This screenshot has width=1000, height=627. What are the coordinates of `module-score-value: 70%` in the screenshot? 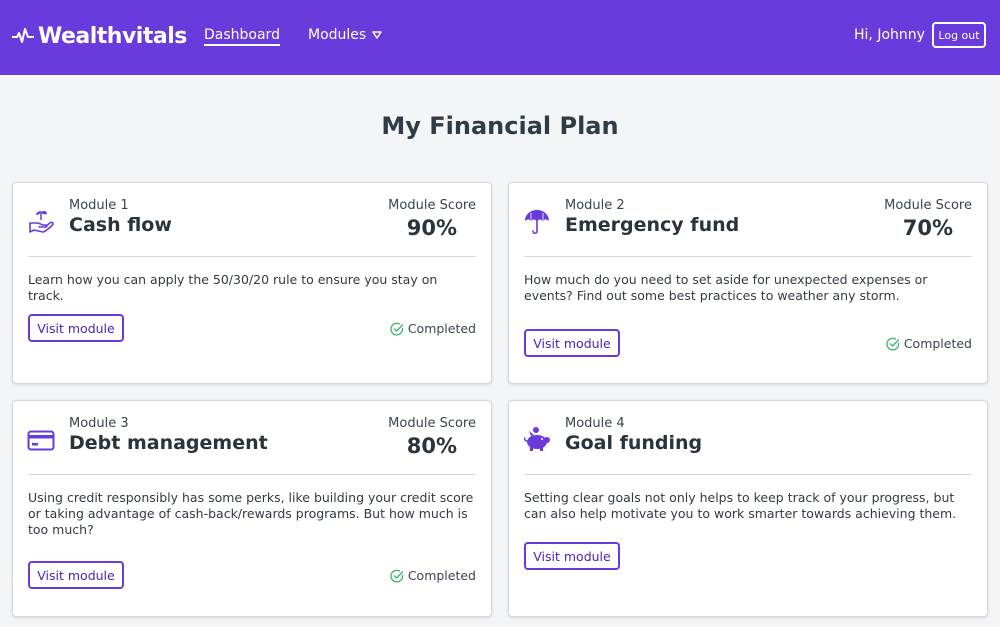 It's located at (927, 228).